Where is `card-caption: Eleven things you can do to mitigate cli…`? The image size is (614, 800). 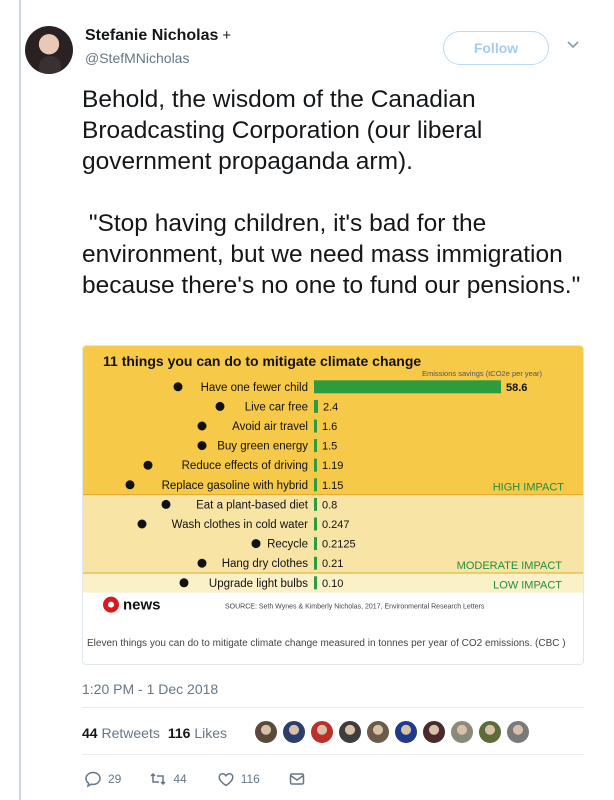
card-caption: Eleven things you can do to mitigate cli… is located at coordinates (326, 643).